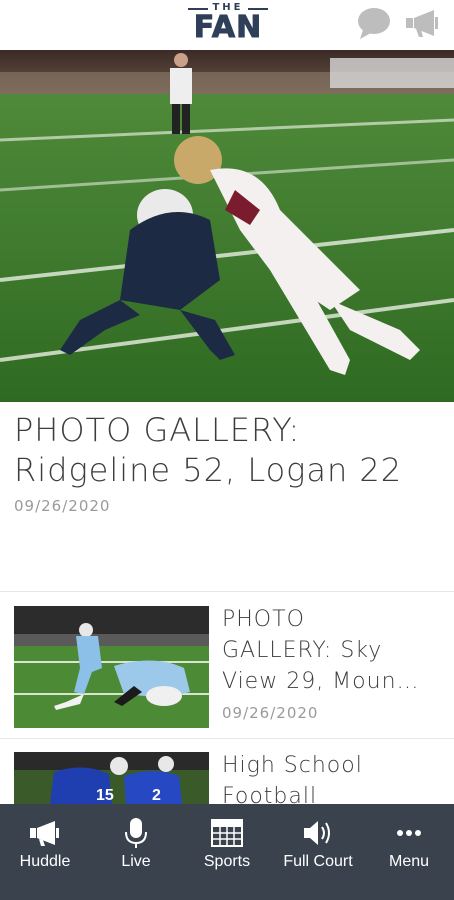 The width and height of the screenshot is (454, 900). I want to click on article-title-line: PHOTO, so click(263, 619).